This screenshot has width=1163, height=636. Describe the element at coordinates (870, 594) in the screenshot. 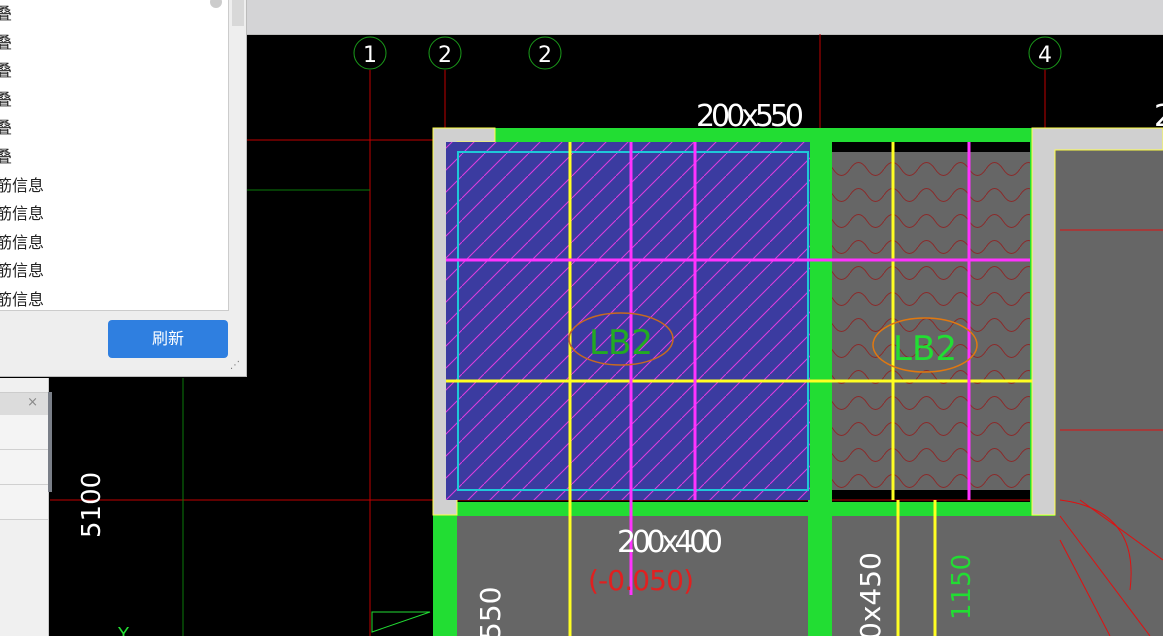

I see `beam-size-label: 0x450` at that location.